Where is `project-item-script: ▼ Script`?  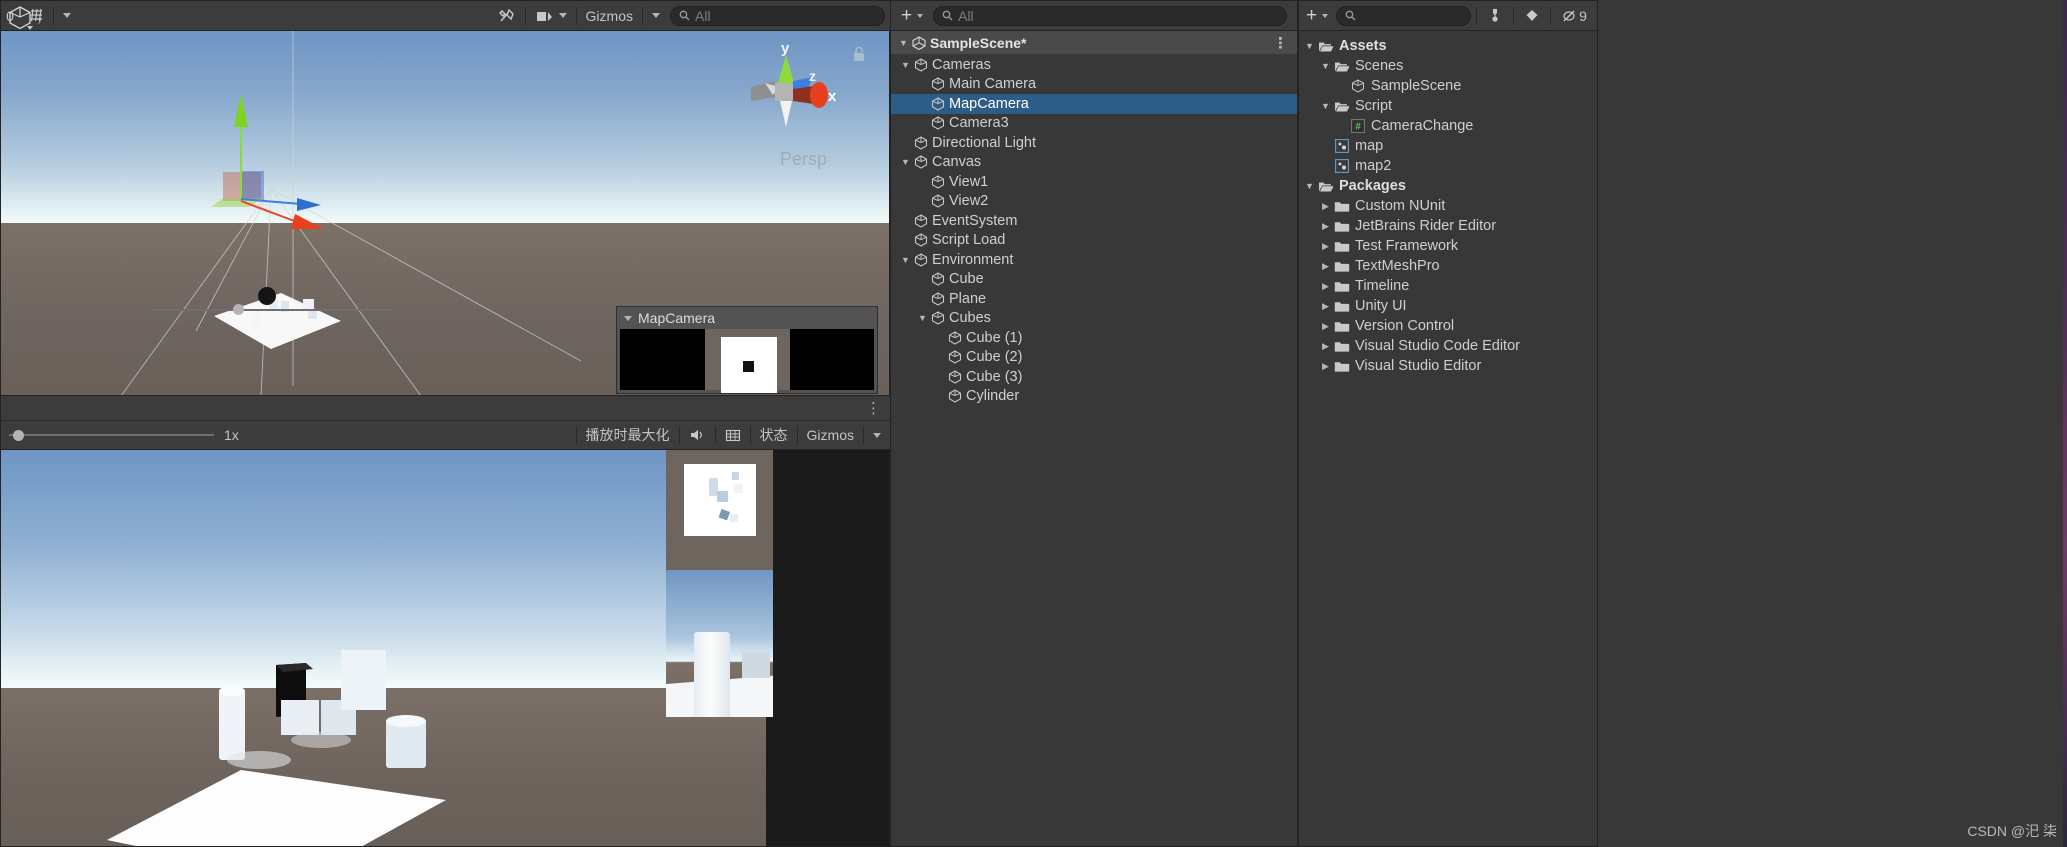 project-item-script: ▼ Script is located at coordinates (1448, 106).